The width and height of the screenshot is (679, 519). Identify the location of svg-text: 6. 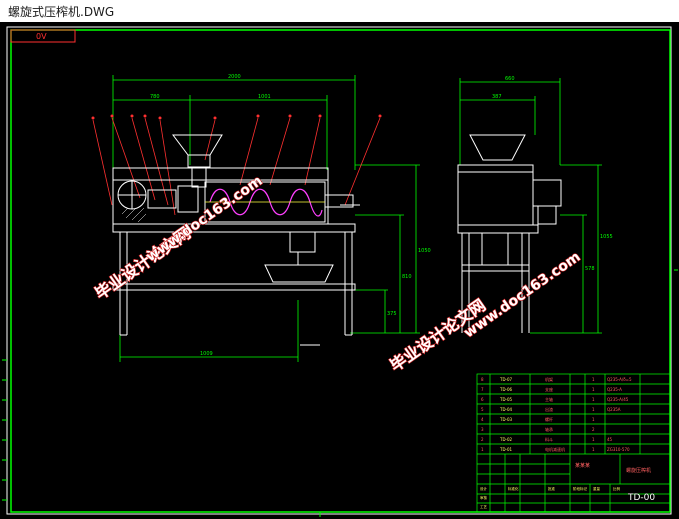
(482, 399).